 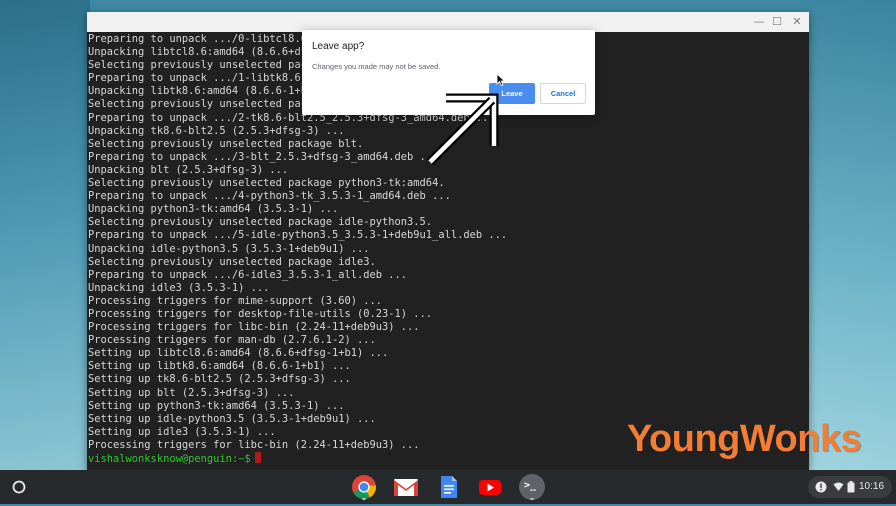 I want to click on battery-icon, so click(x=851, y=487).